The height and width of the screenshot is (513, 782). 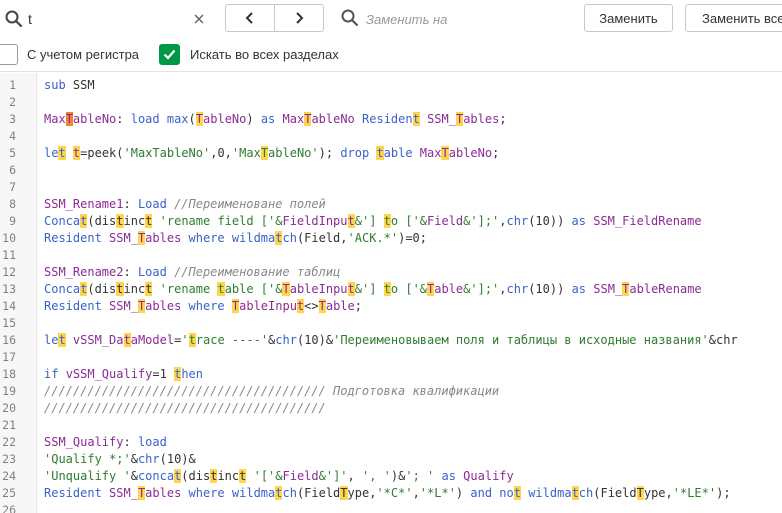 I want to click on line-number: 24, so click(x=9, y=476).